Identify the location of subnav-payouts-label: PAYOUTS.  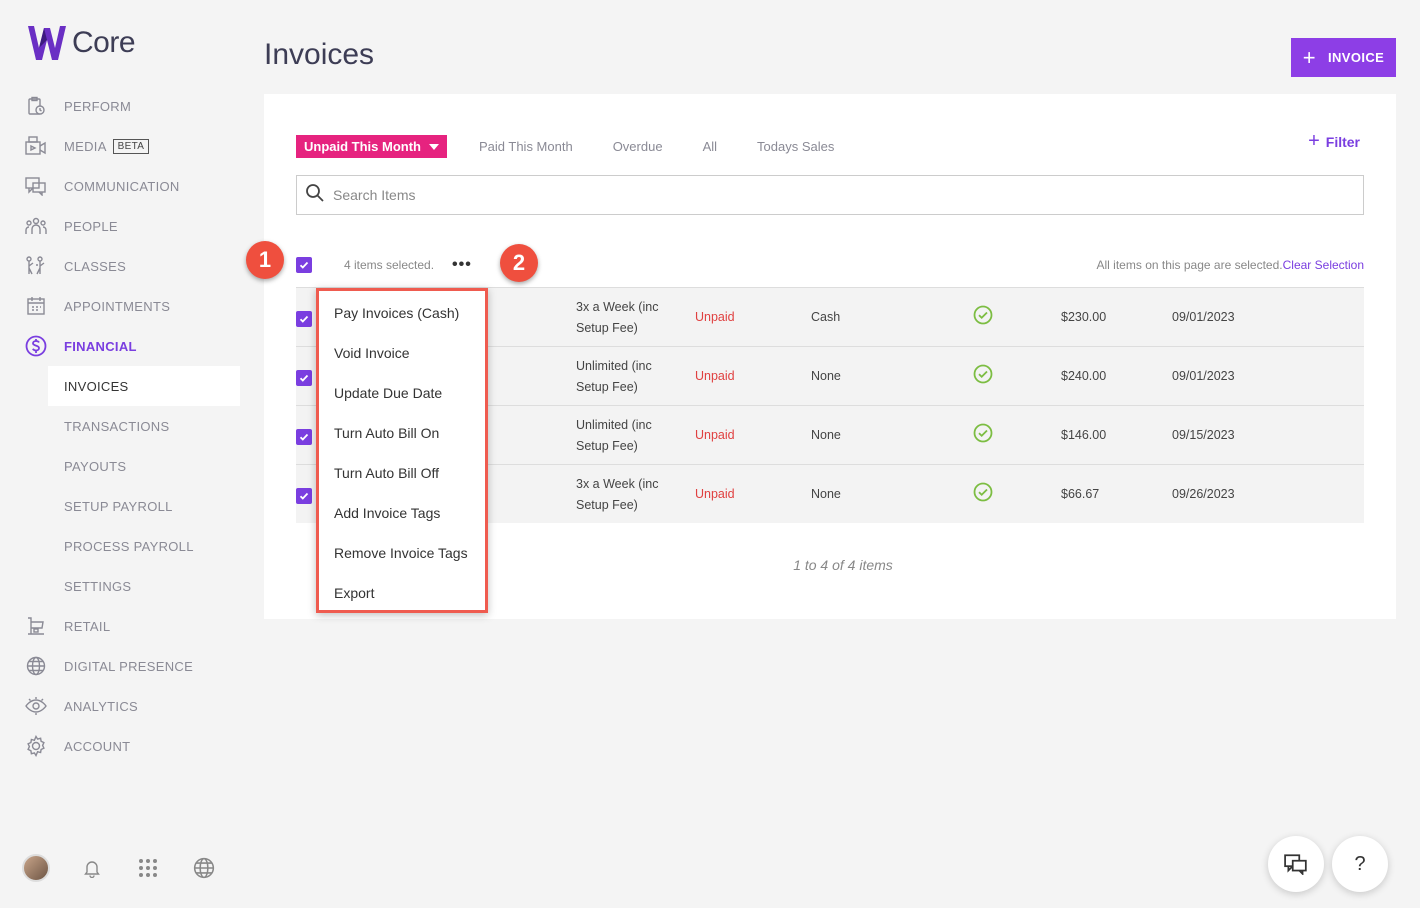
(95, 466).